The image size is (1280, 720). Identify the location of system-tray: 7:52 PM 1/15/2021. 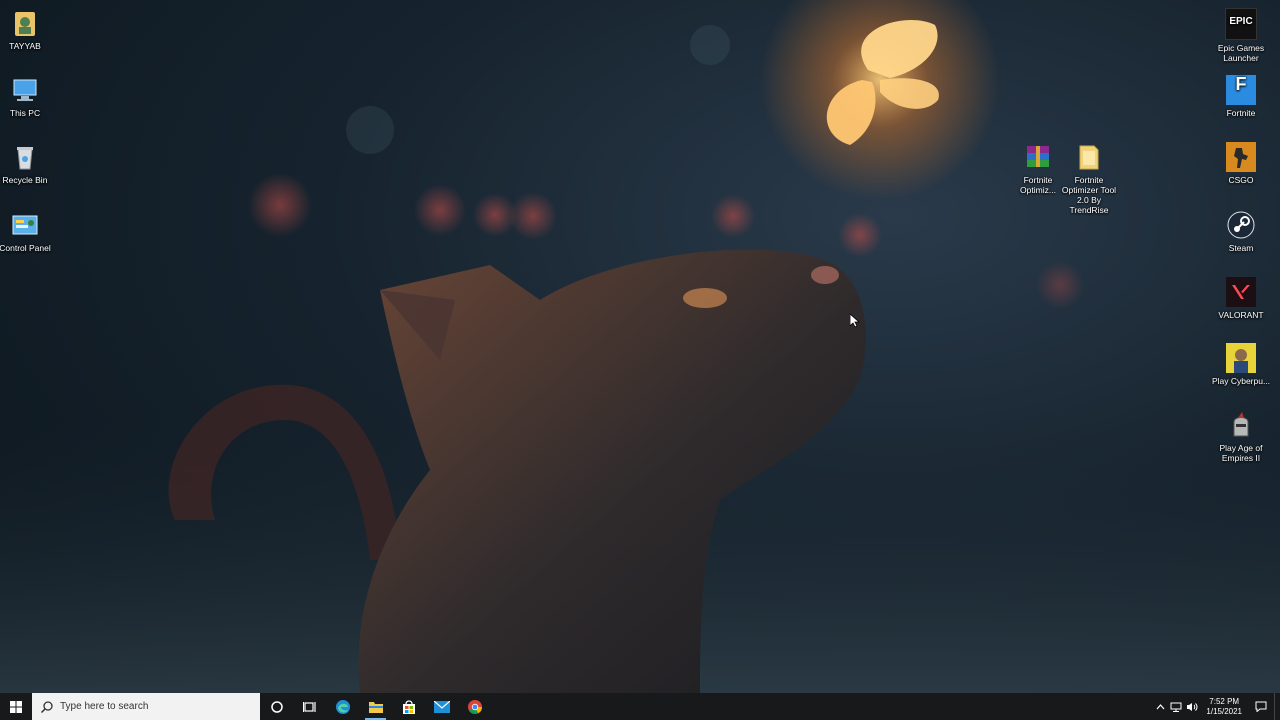
(1216, 706).